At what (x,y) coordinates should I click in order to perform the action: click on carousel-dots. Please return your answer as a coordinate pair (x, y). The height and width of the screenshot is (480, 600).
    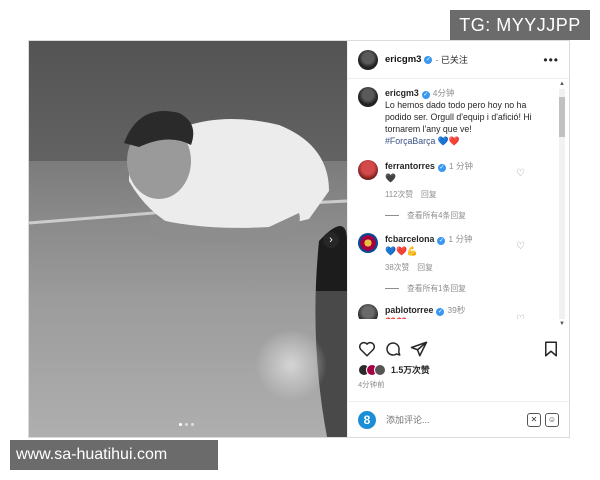
    Looking at the image, I should click on (186, 424).